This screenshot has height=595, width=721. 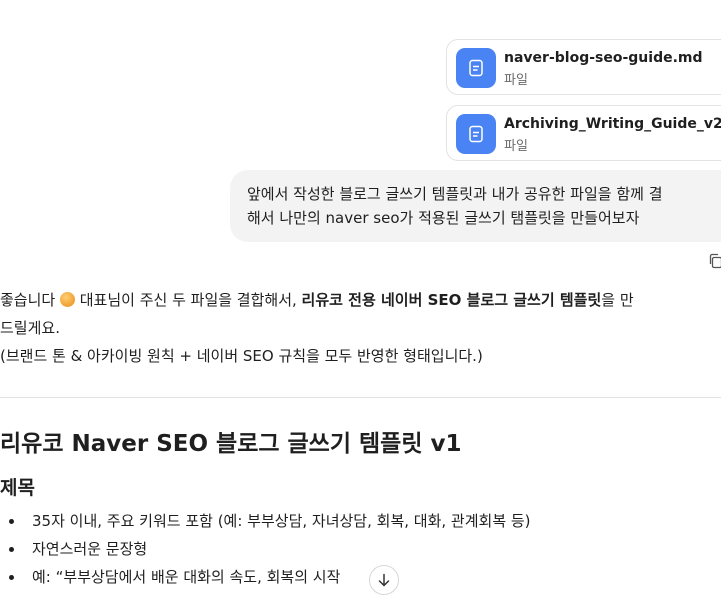 I want to click on user-message-line: 해서 나만의 naver seo가 적용된 글쓰기 탬플릿을 만들어보자, so click(x=443, y=218).